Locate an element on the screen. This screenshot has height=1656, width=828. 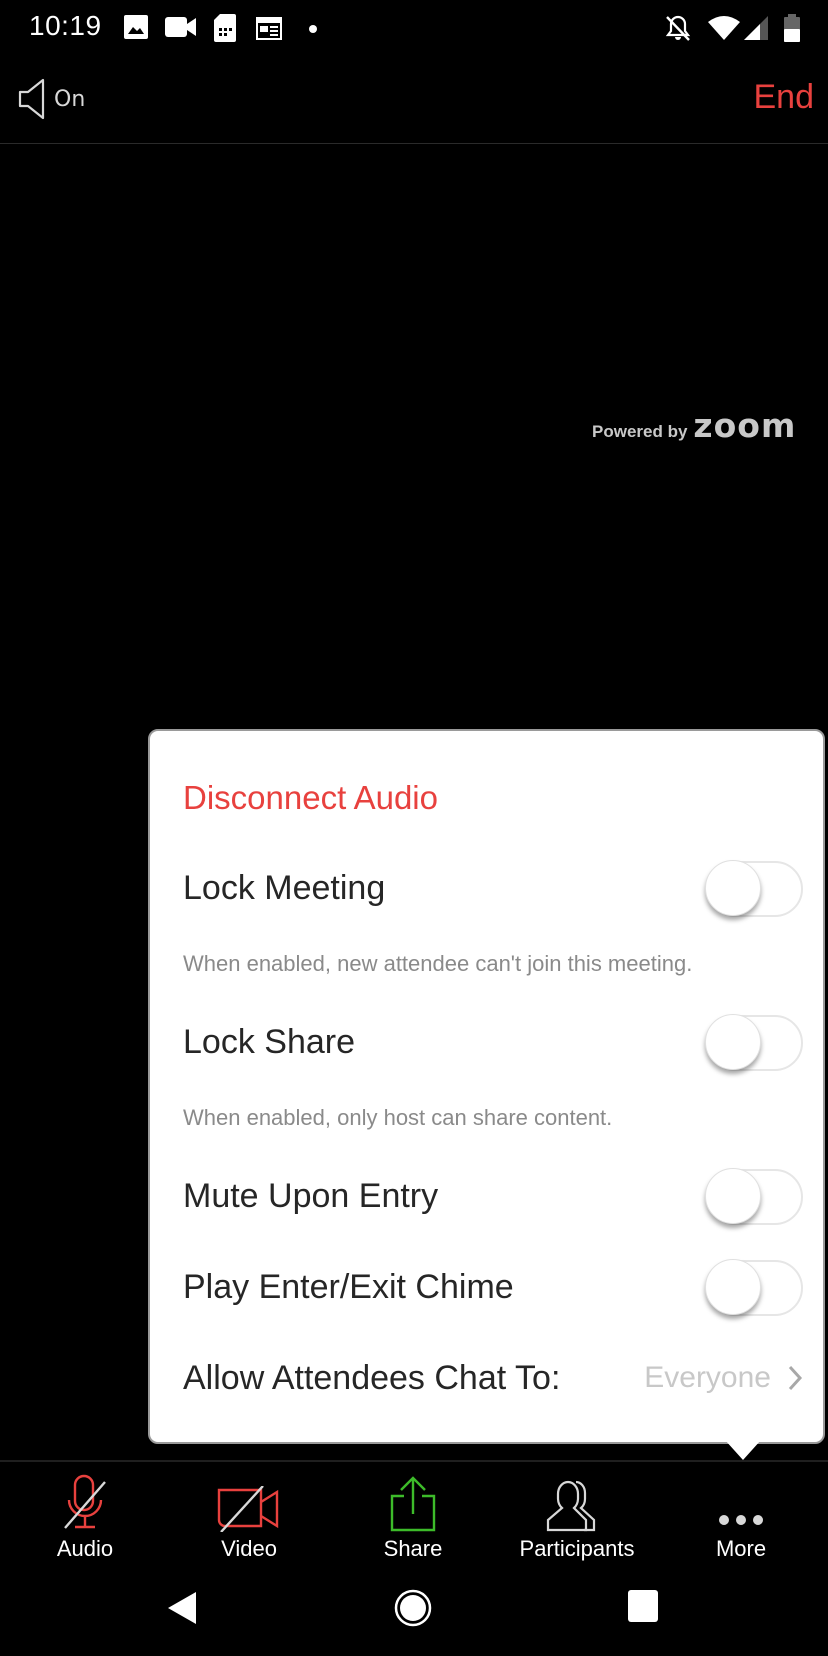
calendar-icon is located at coordinates (269, 28).